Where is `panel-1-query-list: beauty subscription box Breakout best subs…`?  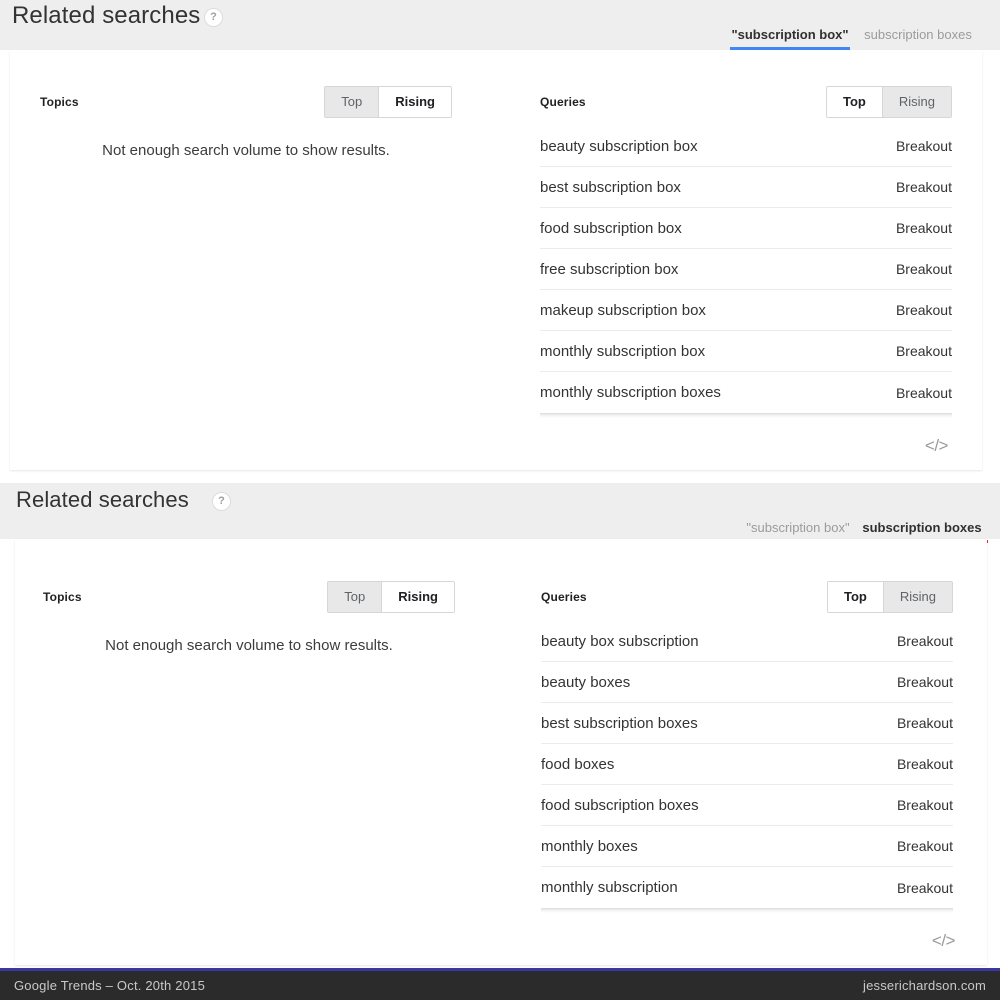 panel-1-query-list: beauty subscription box Breakout best subs… is located at coordinates (746, 269).